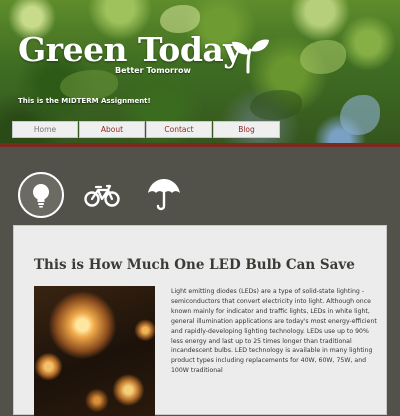  What do you see at coordinates (200, 145) in the screenshot?
I see `header-divider` at bounding box center [200, 145].